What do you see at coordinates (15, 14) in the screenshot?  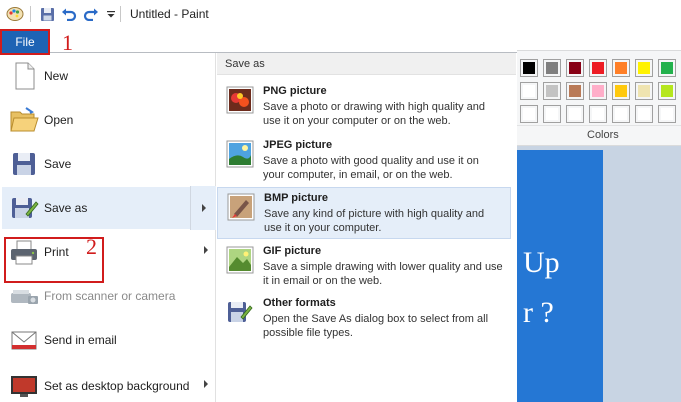 I see `paint-app-icon` at bounding box center [15, 14].